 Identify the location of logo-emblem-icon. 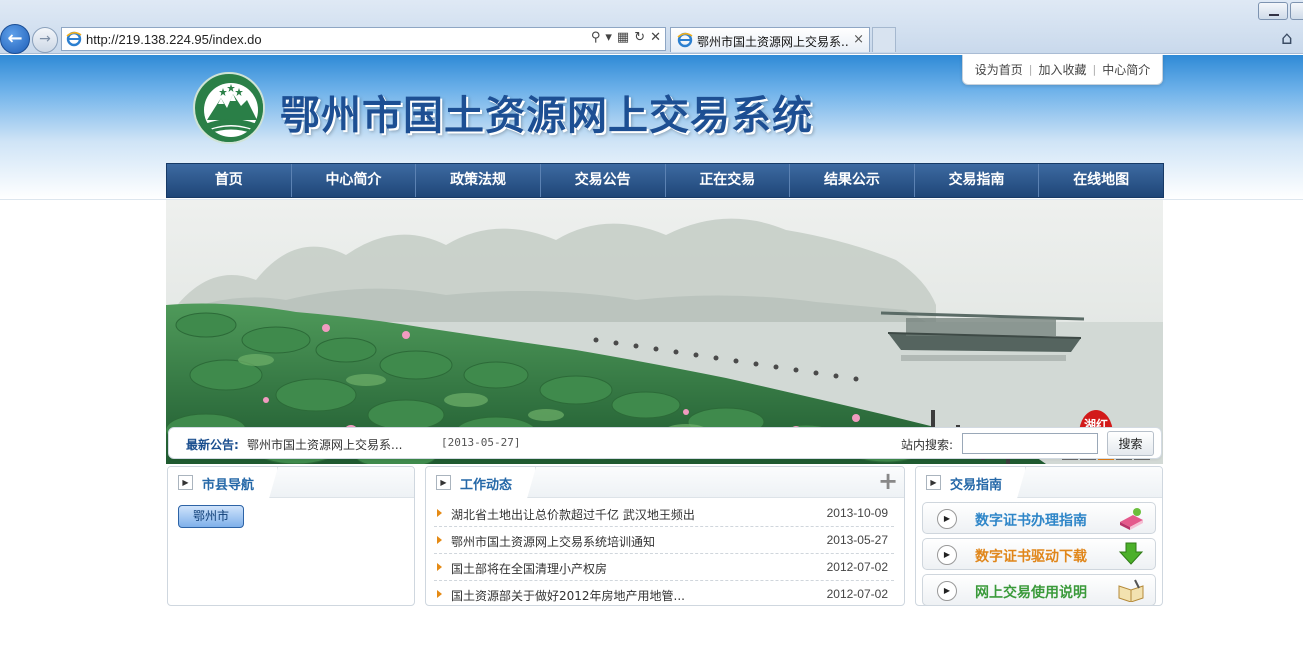
(230, 109).